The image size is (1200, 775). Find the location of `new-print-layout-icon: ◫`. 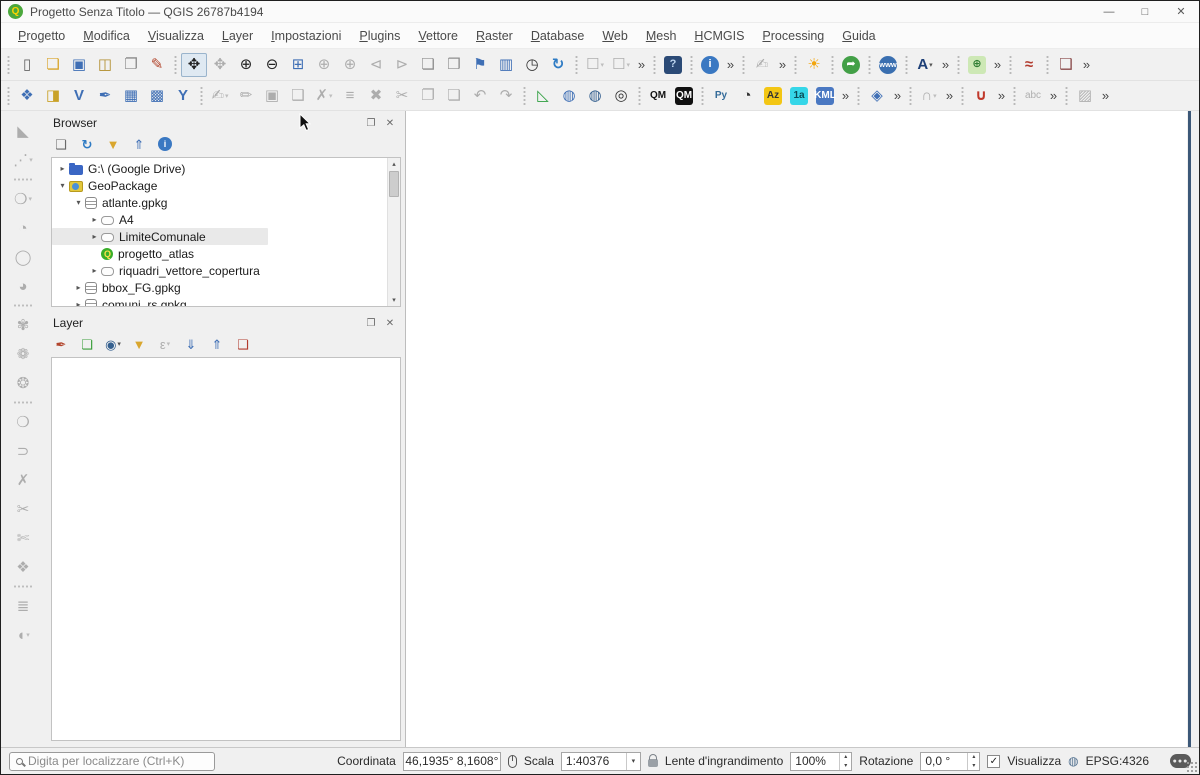

new-print-layout-icon: ◫ is located at coordinates (105, 65).